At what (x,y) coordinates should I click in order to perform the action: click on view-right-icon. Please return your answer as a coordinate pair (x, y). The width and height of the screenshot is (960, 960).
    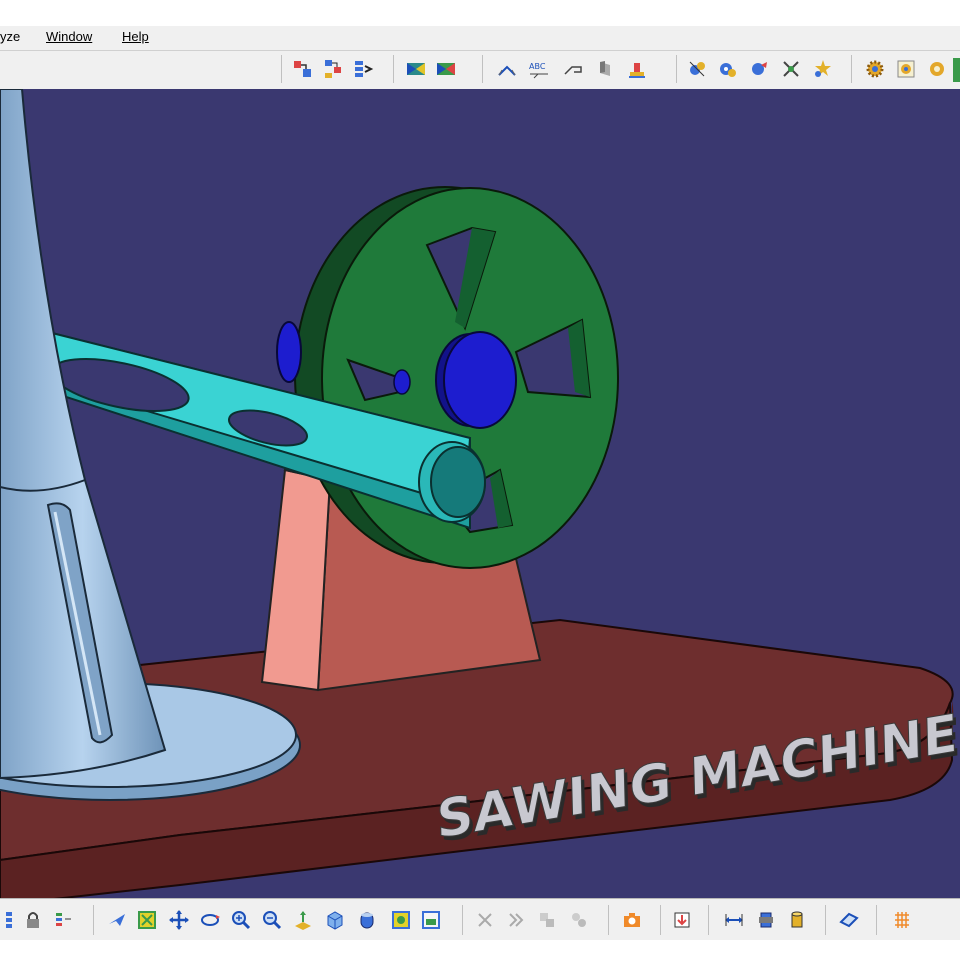
    Looking at the image, I should click on (446, 69).